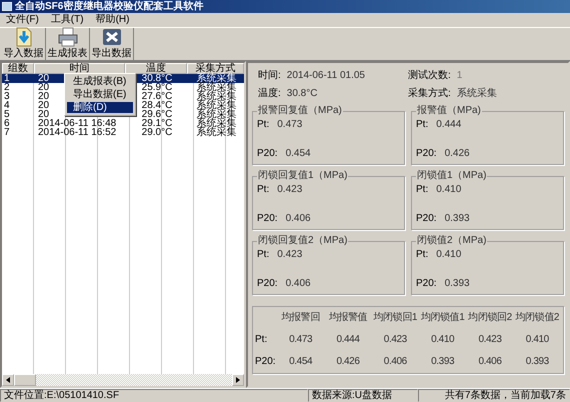 This screenshot has height=402, width=570. What do you see at coordinates (76, 123) in the screenshot?
I see `table-cell-text: 2014-06-11 16:48` at bounding box center [76, 123].